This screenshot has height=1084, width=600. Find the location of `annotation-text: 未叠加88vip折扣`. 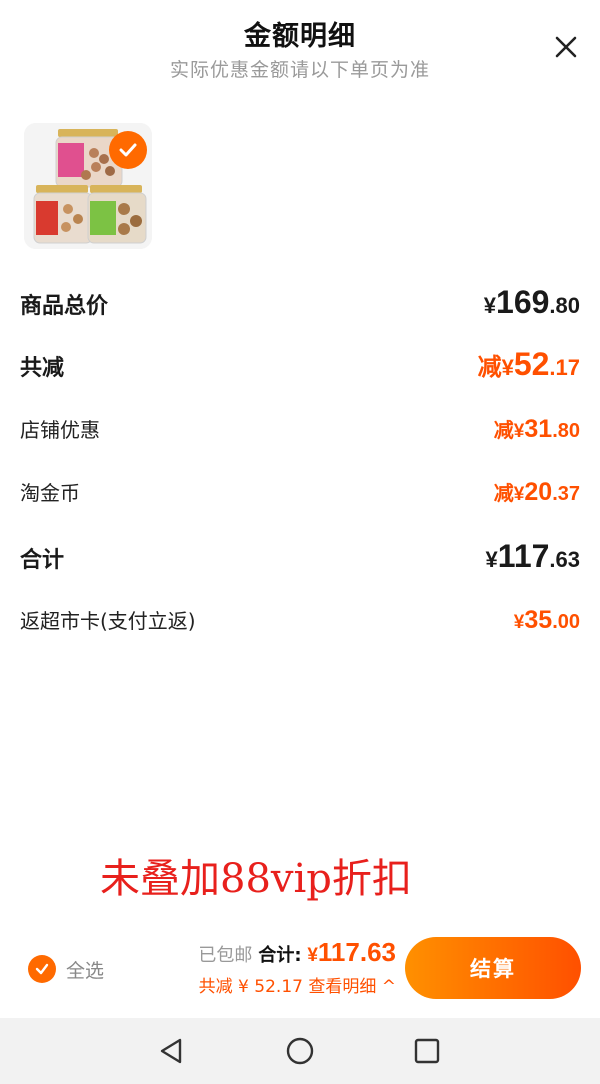

annotation-text: 未叠加88vip折扣 is located at coordinates (256, 879).